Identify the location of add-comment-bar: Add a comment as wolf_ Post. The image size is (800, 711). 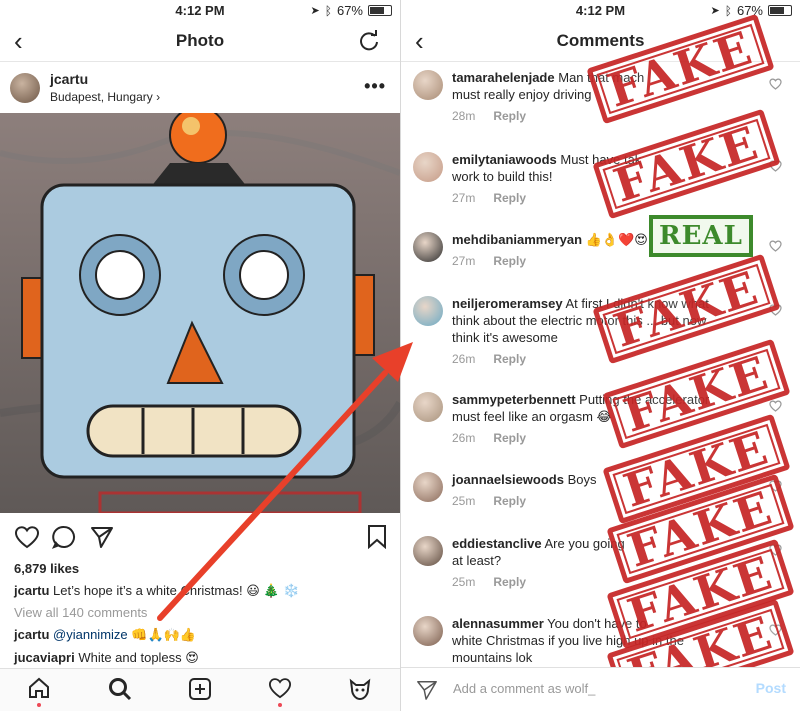
(600, 689).